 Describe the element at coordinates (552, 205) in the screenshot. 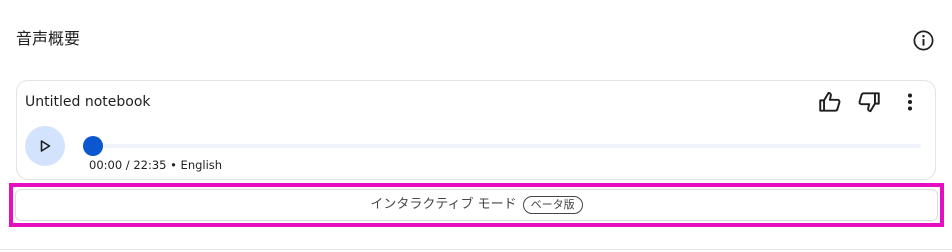

I see `beta-badge: ベータ版` at that location.